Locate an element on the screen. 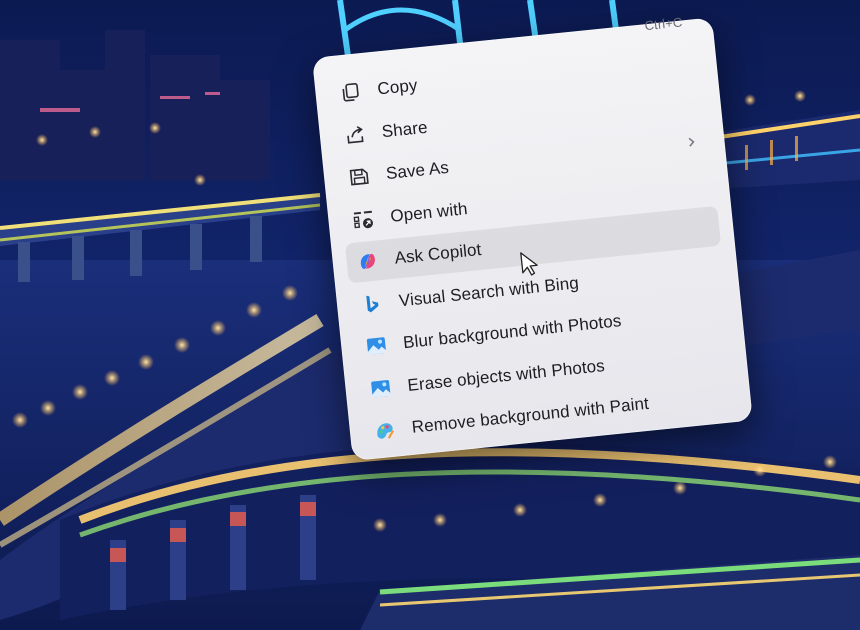 The image size is (860, 630). menu-item-label: Save As is located at coordinates (417, 170).